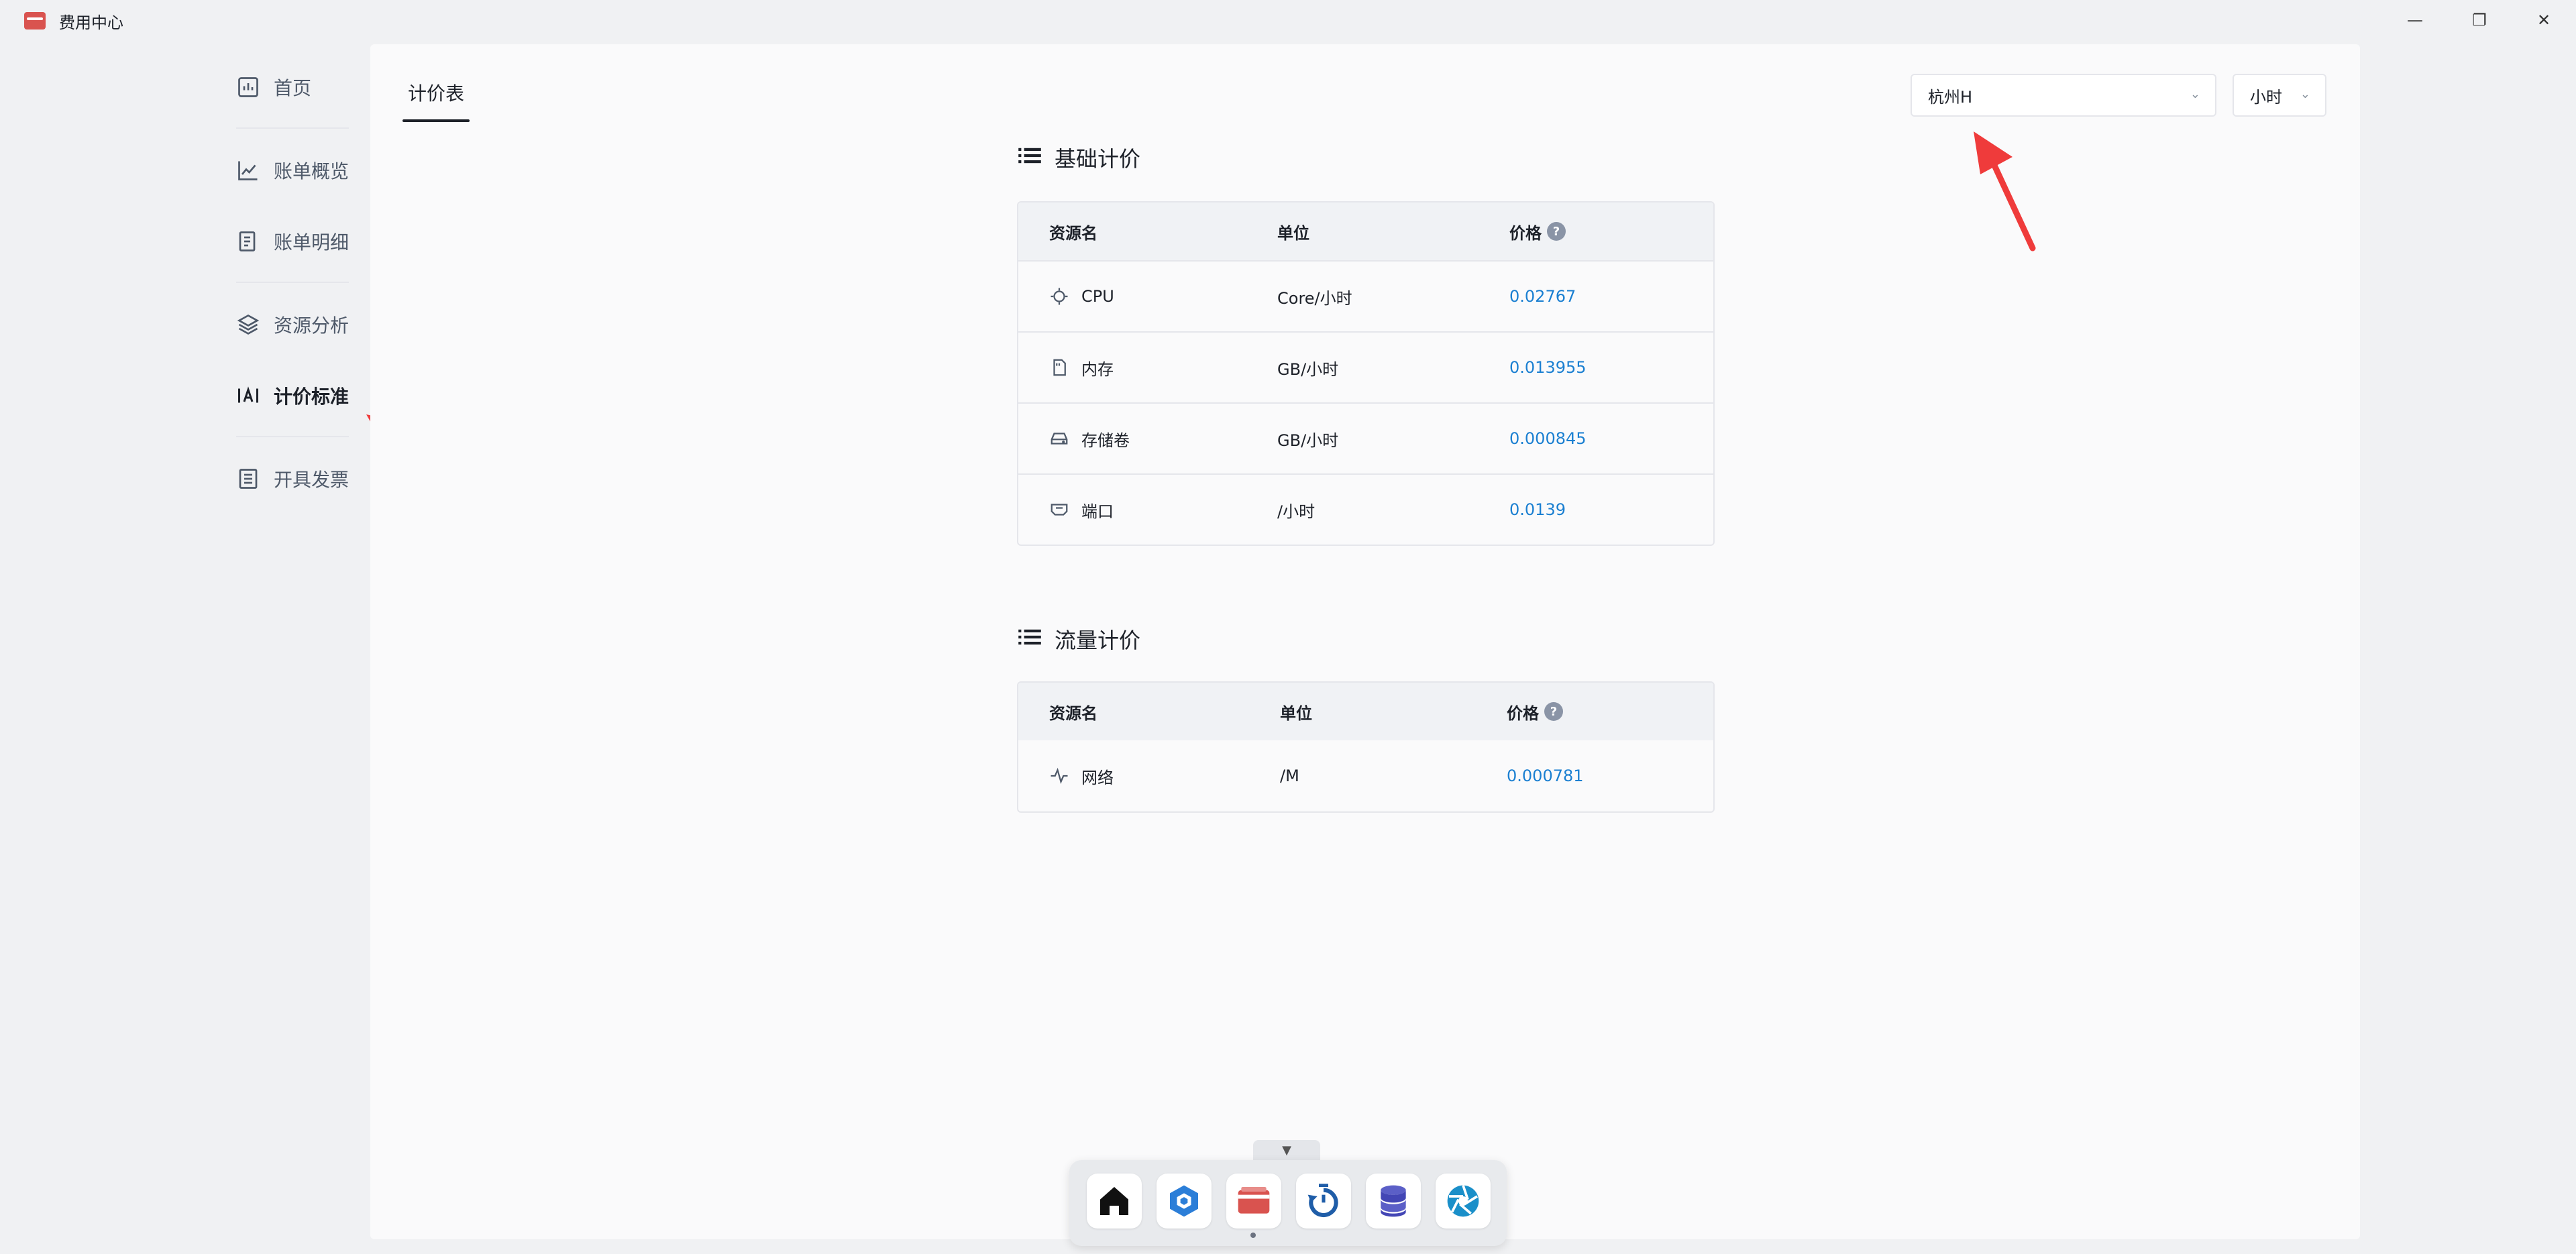  Describe the element at coordinates (1296, 511) in the screenshot. I see `resource-unit: /小时` at that location.